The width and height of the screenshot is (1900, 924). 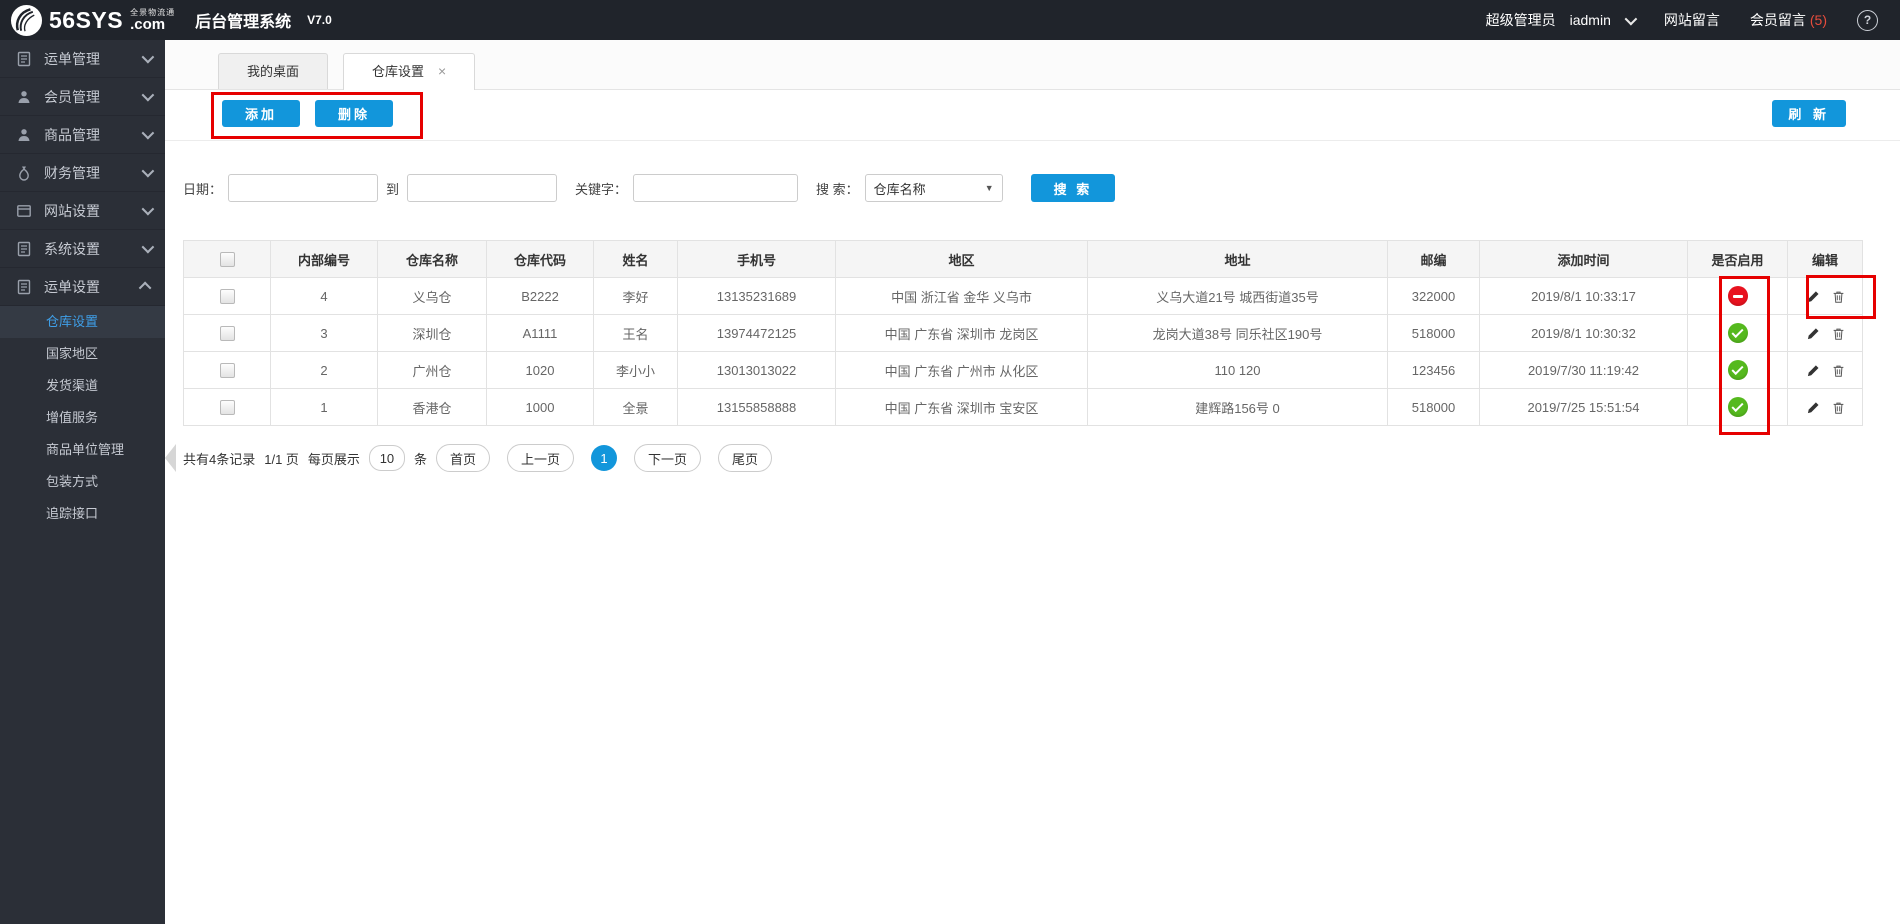 What do you see at coordinates (1023, 259) in the screenshot?
I see `table-header-row: 内部编号 仓库名称 仓库代码 姓名 手机号 地区 地址 邮编 添加时间 是否启用 编辑` at bounding box center [1023, 259].